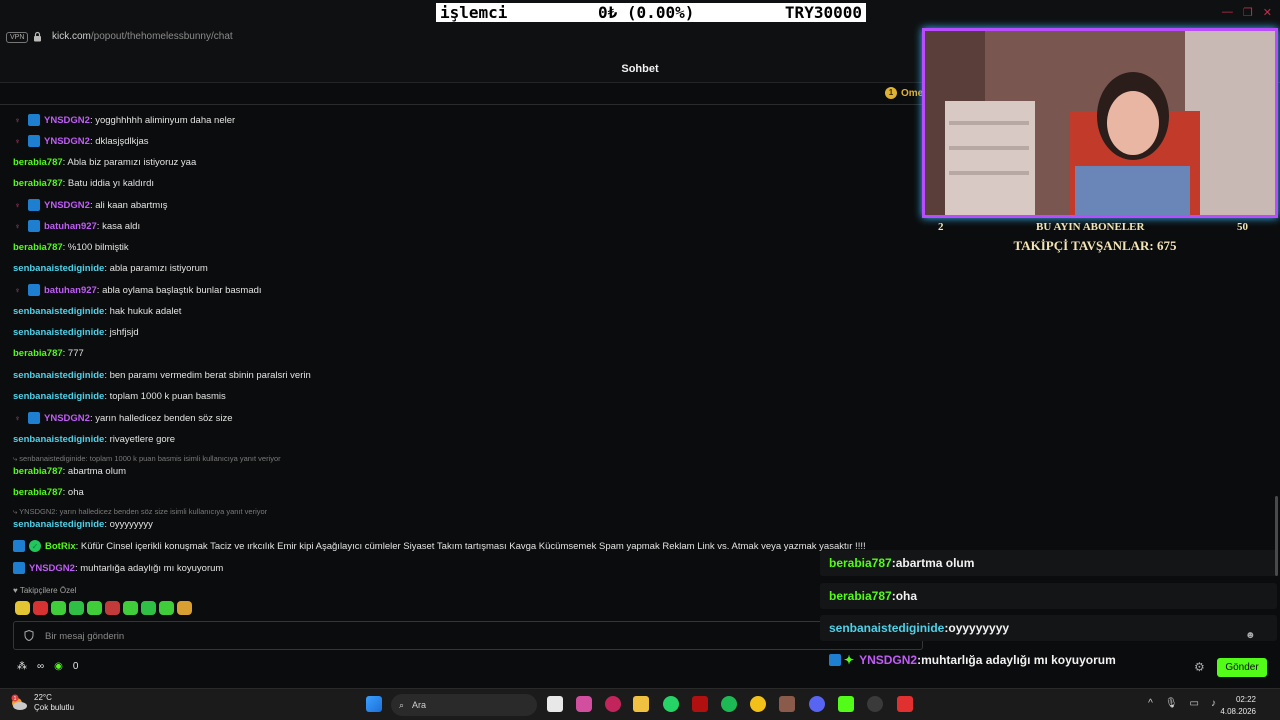  I want to click on chat-input-box, so click(468, 635).